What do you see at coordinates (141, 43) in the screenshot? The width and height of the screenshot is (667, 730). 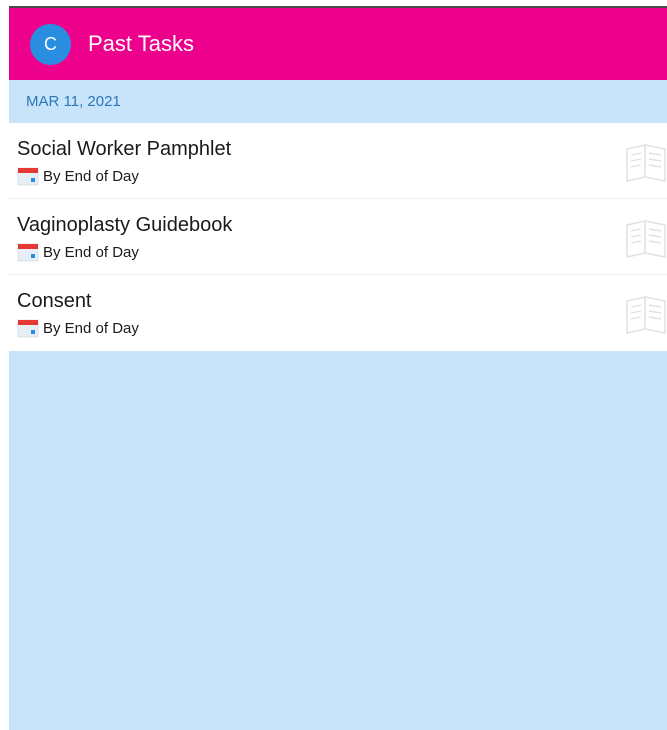 I see `page-title: Past Tasks` at bounding box center [141, 43].